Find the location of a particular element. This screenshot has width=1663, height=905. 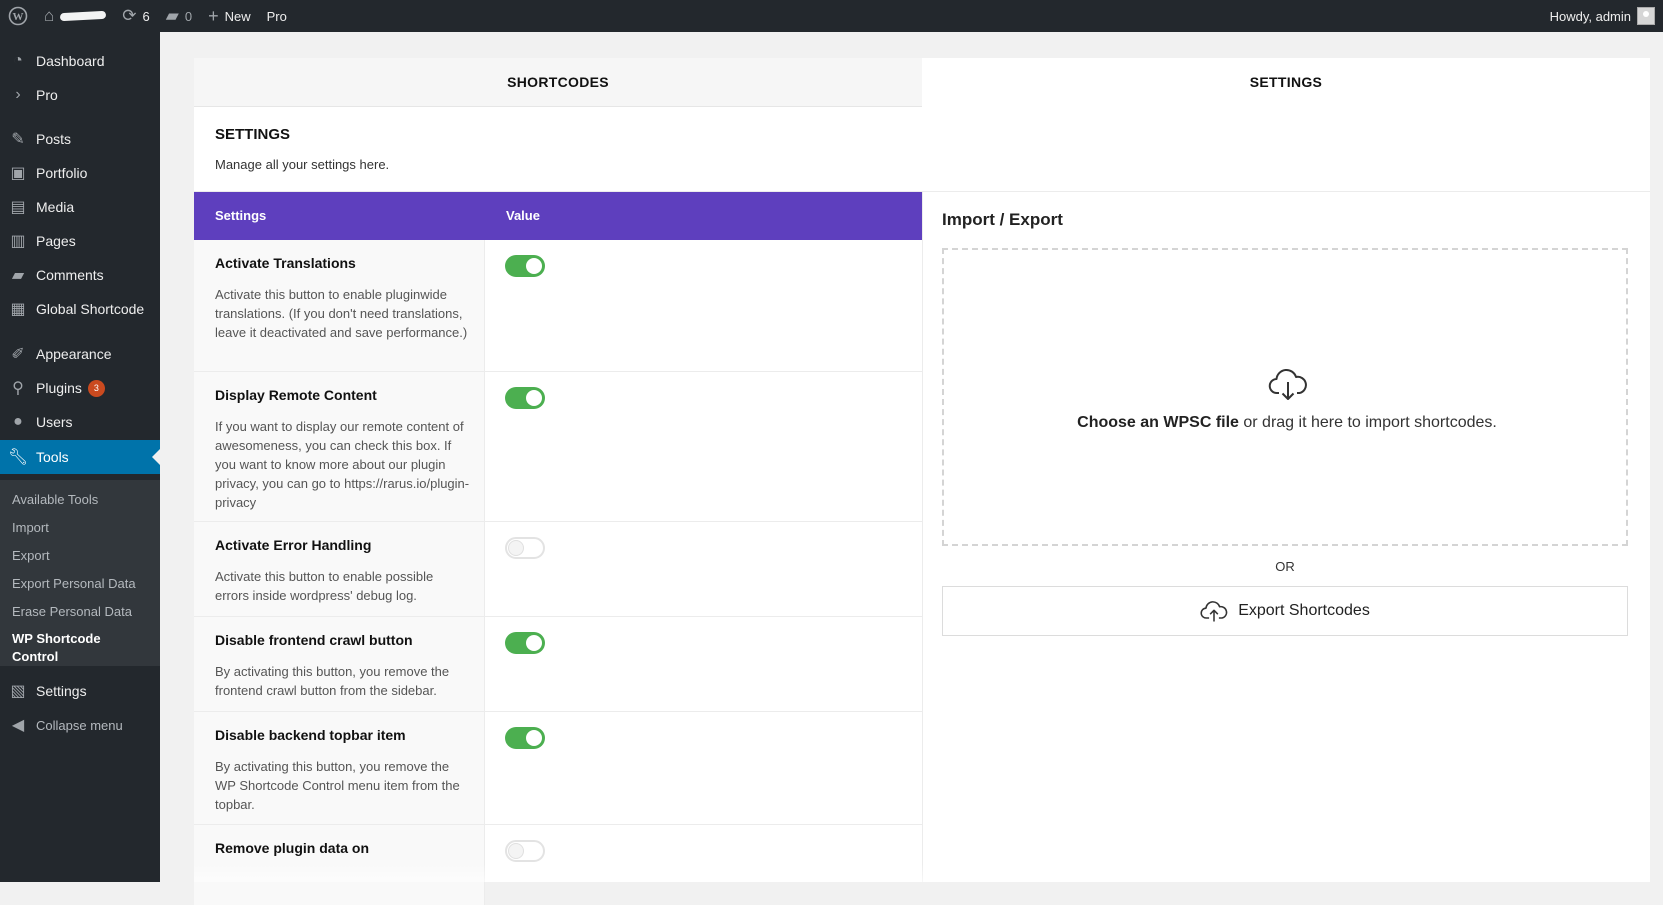

account-menu: Howdy, admin is located at coordinates (1602, 16).